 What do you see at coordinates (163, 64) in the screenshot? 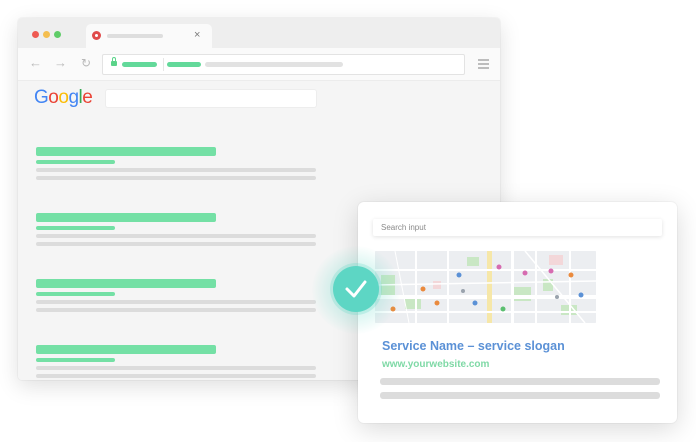
I see `url-divider` at bounding box center [163, 64].